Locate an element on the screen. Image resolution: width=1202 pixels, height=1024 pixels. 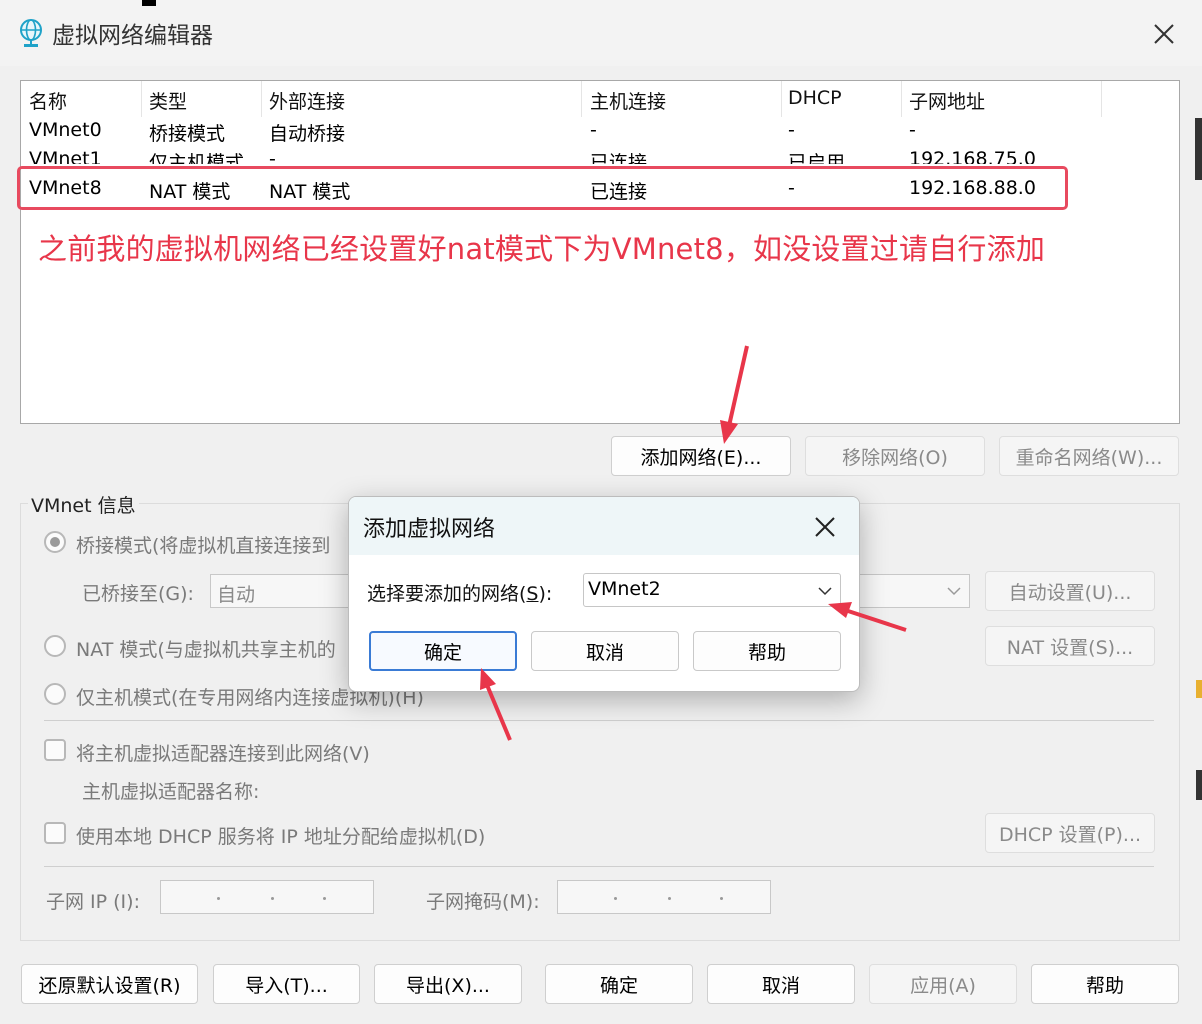
annotation-highlight-box is located at coordinates (542, 188).